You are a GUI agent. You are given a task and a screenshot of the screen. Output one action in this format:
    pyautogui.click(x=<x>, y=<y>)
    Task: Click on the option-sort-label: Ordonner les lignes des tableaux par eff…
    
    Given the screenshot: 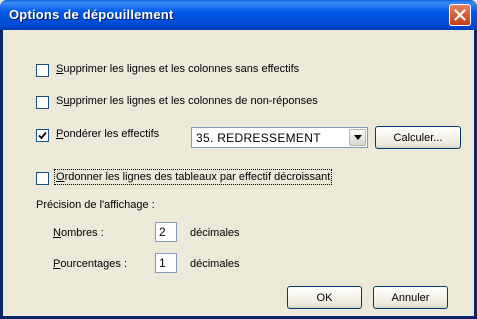 What is the action you would take?
    pyautogui.click(x=193, y=177)
    